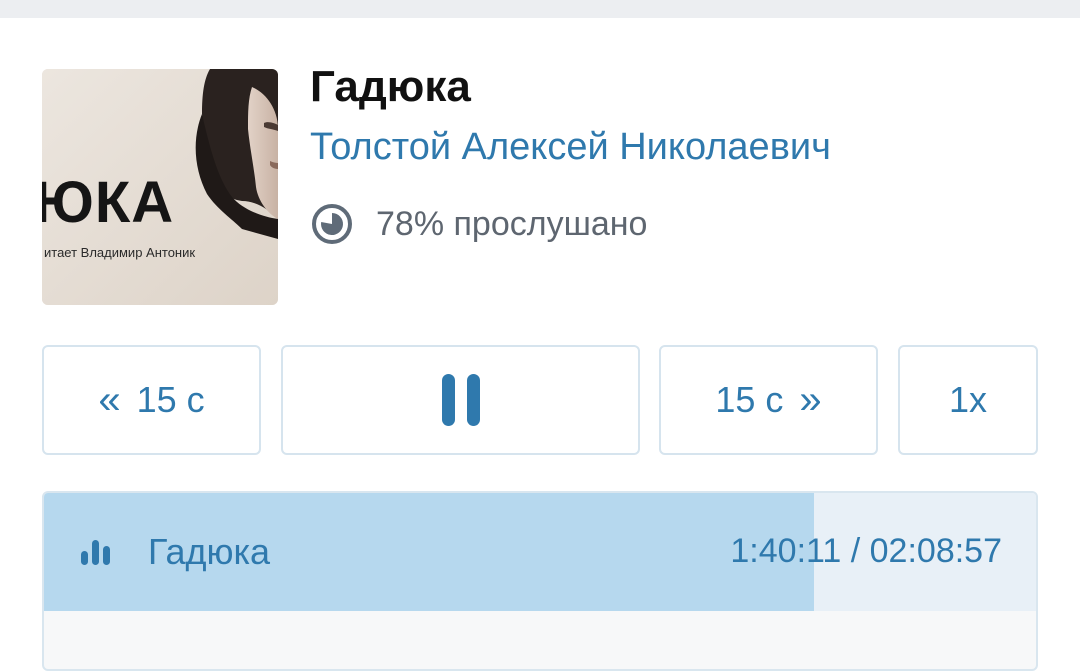  I want to click on chapter-time: 1:40:11 / 02:08:57, so click(866, 551).